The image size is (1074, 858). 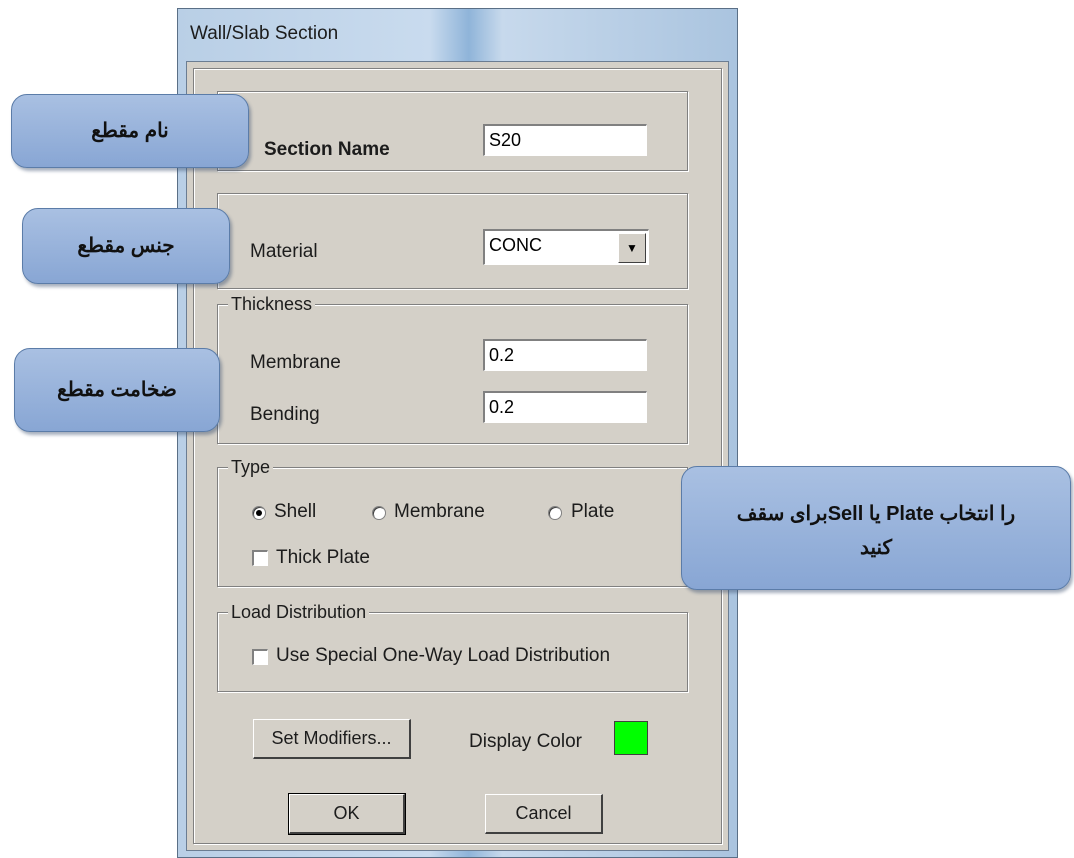 What do you see at coordinates (632, 248) in the screenshot?
I see `chevron-down-icon: ▼` at bounding box center [632, 248].